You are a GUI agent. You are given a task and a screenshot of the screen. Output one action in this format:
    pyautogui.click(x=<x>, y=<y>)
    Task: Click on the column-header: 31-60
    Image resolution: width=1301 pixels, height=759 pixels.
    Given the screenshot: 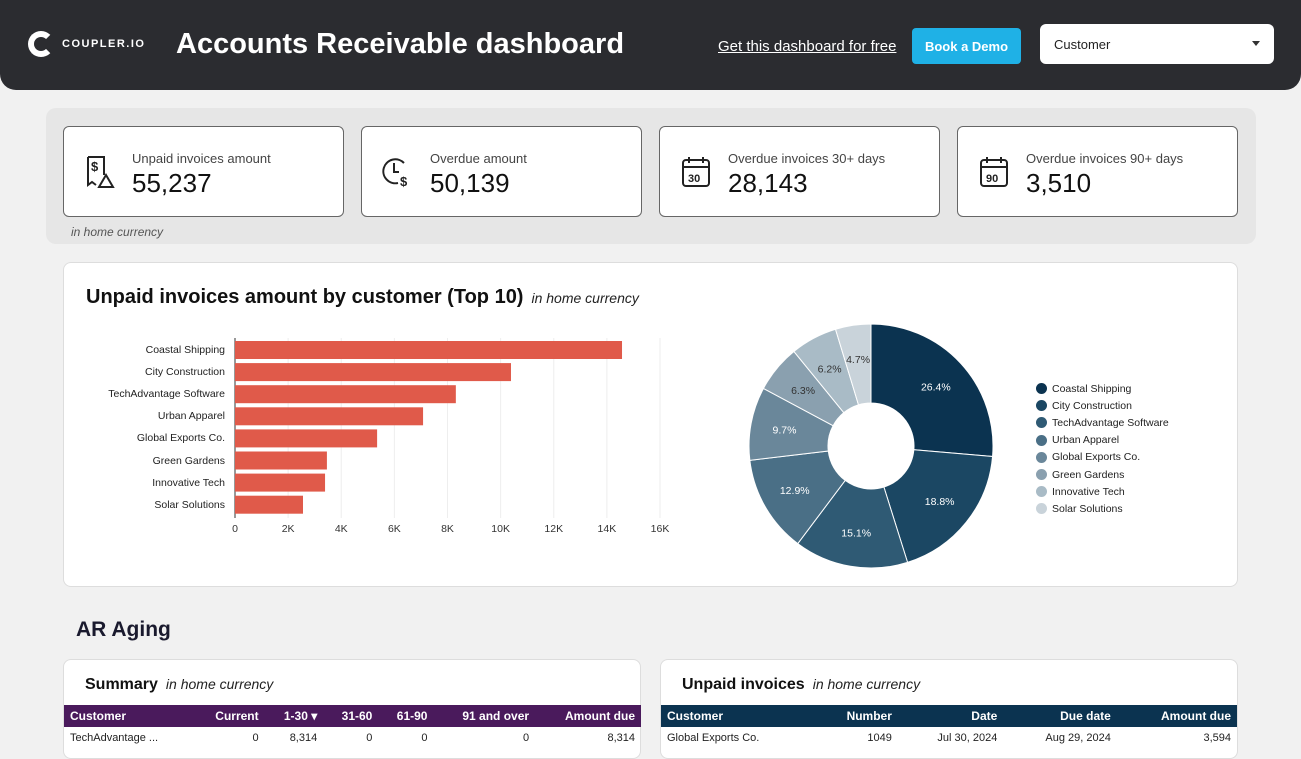 What is the action you would take?
    pyautogui.click(x=350, y=716)
    